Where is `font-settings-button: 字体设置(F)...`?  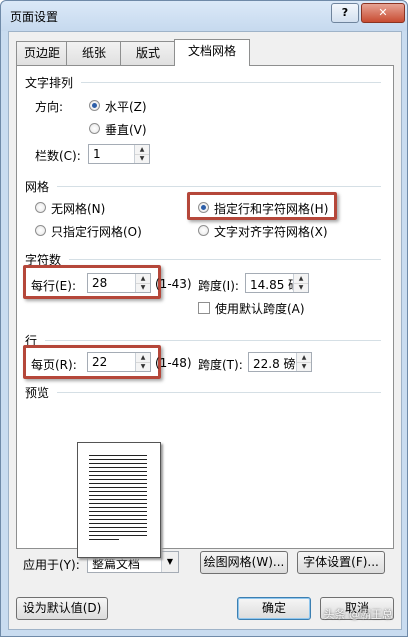
font-settings-button: 字体设置(F)... is located at coordinates (341, 562).